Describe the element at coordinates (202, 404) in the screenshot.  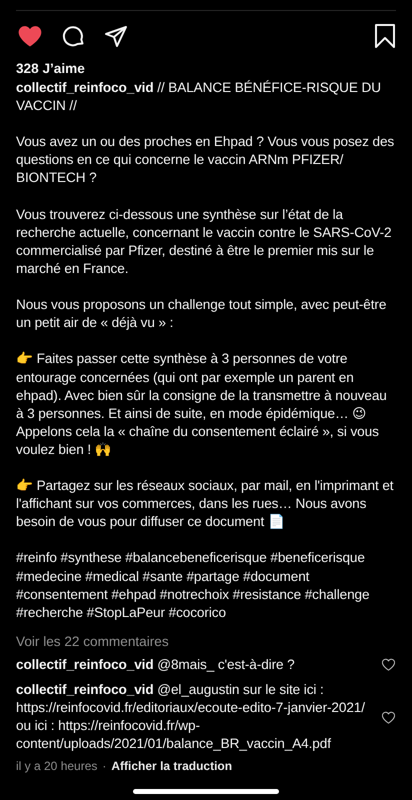
I see `caption-paragraph: 👉 Faites passer cette synthèse à 3 personnes de votre entourage concernées (qui ont par exemple un parent en ehpad). Avec bien sûr la consigne de la transmettre à nouveau à 3 personnes. Et ainsi de suite, en mode épidémique… 😉 Appelons cela la « chaîne du consentement éclairé », si vous voulez bien ! 🙌` at that location.